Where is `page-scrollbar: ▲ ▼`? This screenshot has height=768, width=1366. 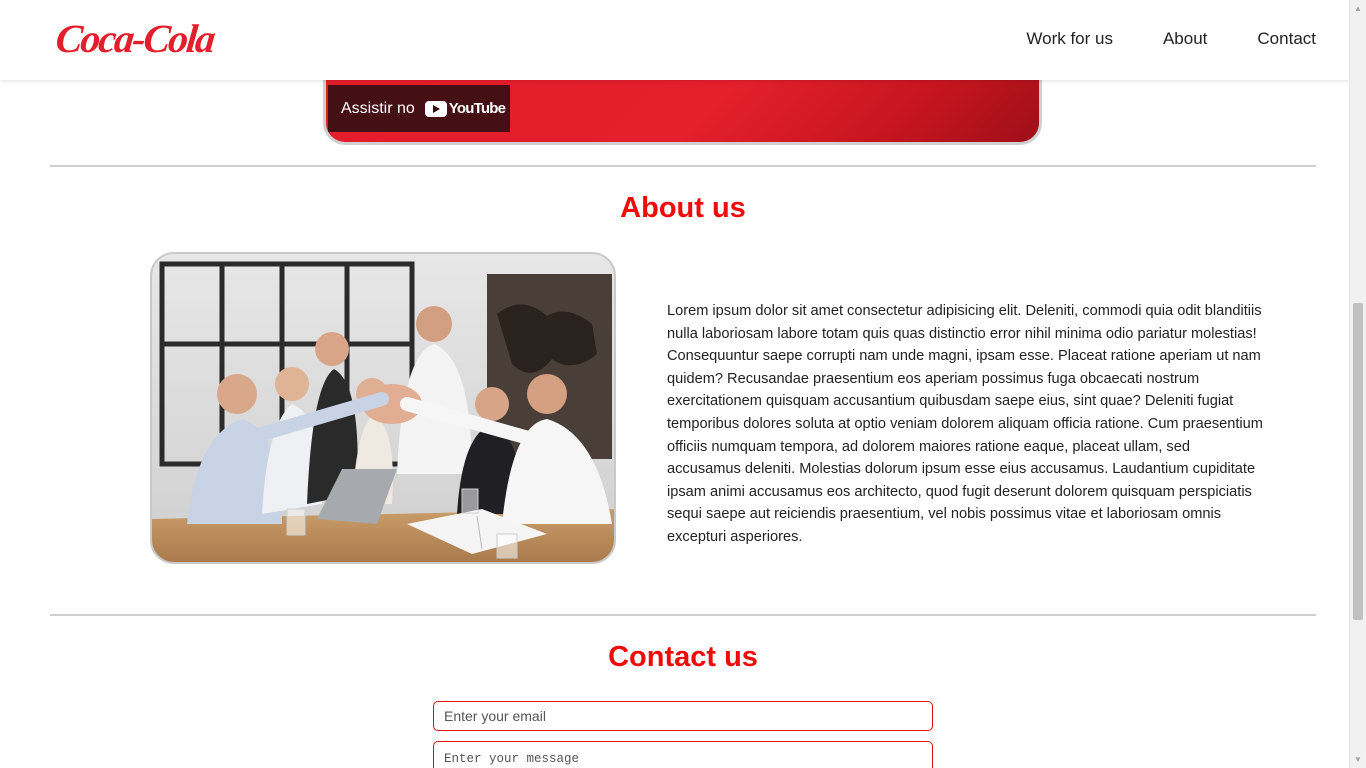
page-scrollbar: ▲ ▼ is located at coordinates (1357, 384).